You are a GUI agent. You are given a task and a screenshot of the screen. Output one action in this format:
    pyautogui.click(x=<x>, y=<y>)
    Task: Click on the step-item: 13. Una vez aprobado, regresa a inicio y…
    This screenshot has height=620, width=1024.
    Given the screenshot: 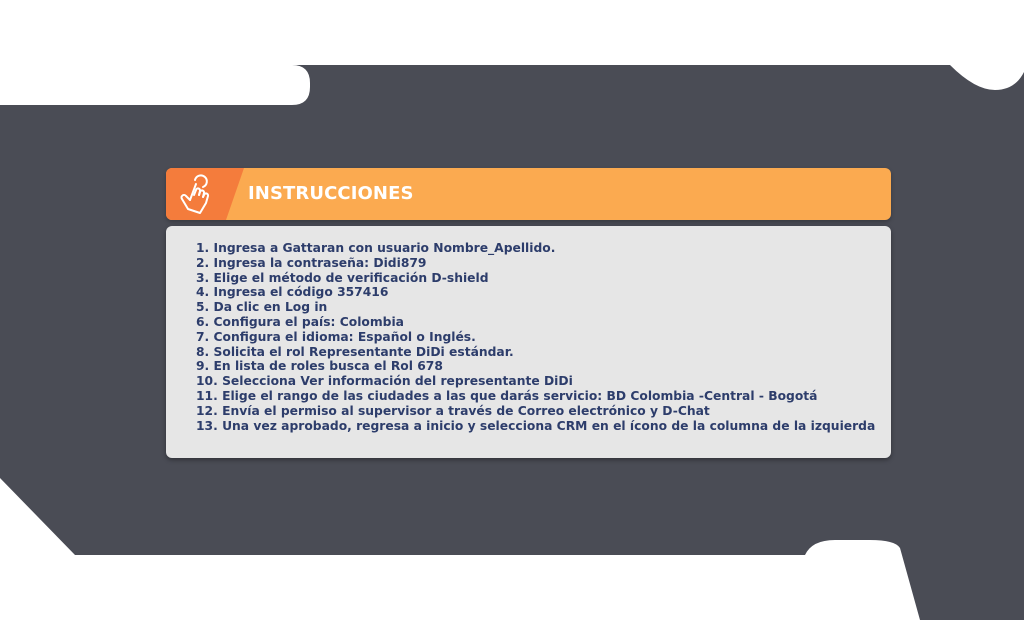 What is the action you would take?
    pyautogui.click(x=536, y=425)
    